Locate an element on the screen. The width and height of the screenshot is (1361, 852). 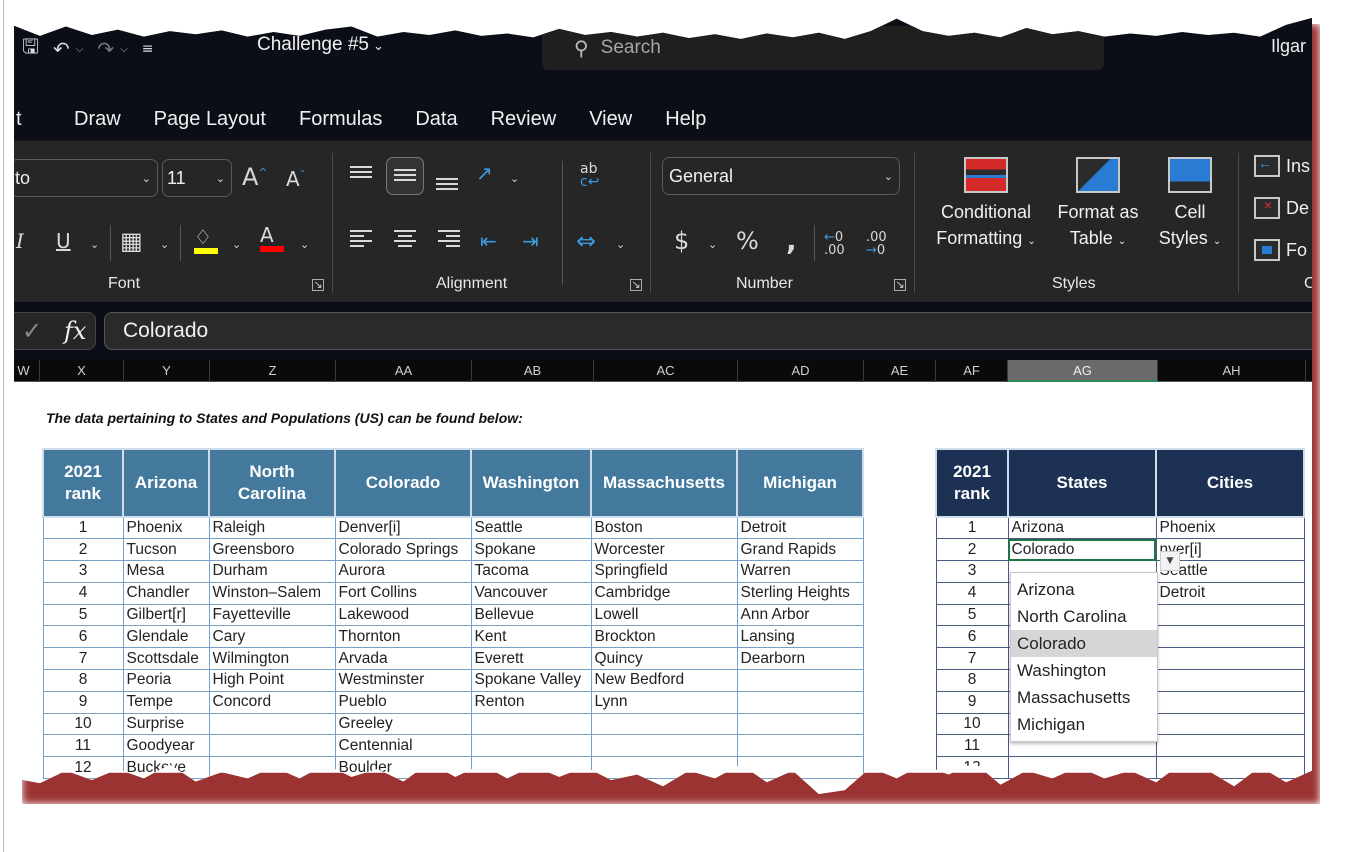
table-cell: Surprise is located at coordinates (166, 724).